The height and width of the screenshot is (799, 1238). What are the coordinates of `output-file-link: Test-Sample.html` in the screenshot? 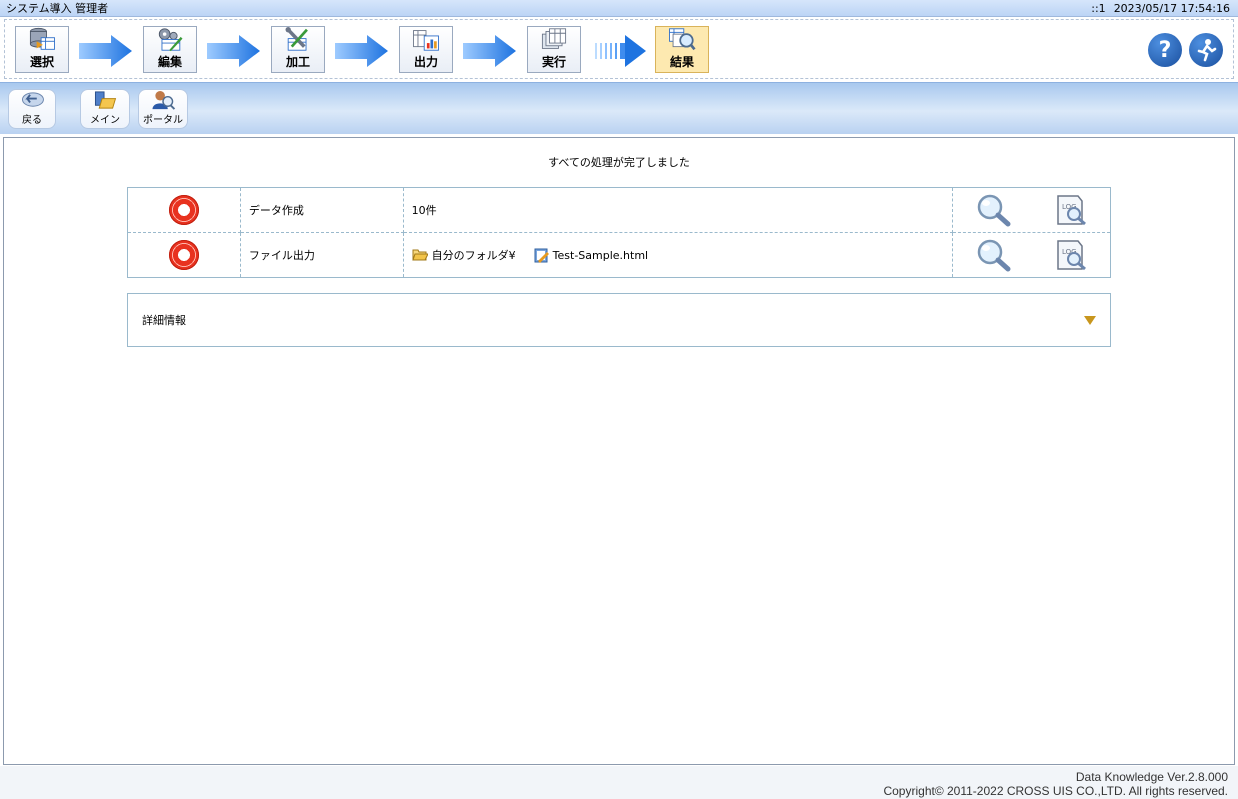 It's located at (600, 255).